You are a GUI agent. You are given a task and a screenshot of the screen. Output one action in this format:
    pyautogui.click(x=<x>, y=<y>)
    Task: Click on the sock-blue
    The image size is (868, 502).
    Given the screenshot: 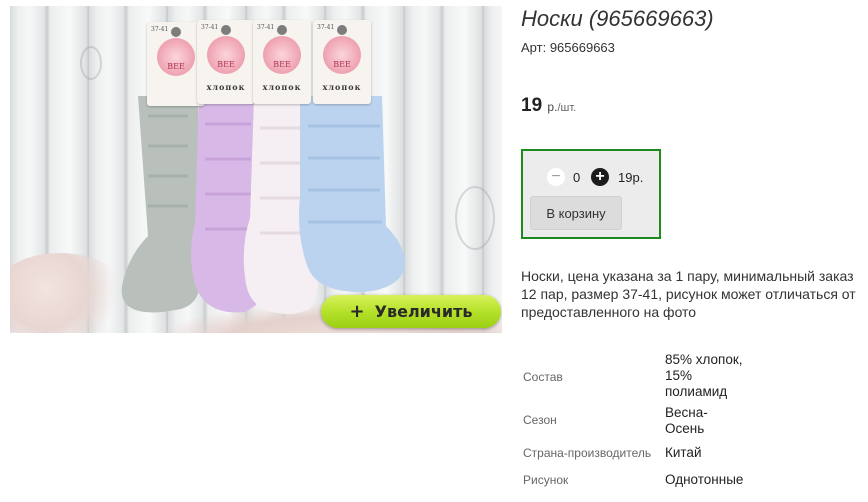 What is the action you would take?
    pyautogui.click(x=352, y=193)
    